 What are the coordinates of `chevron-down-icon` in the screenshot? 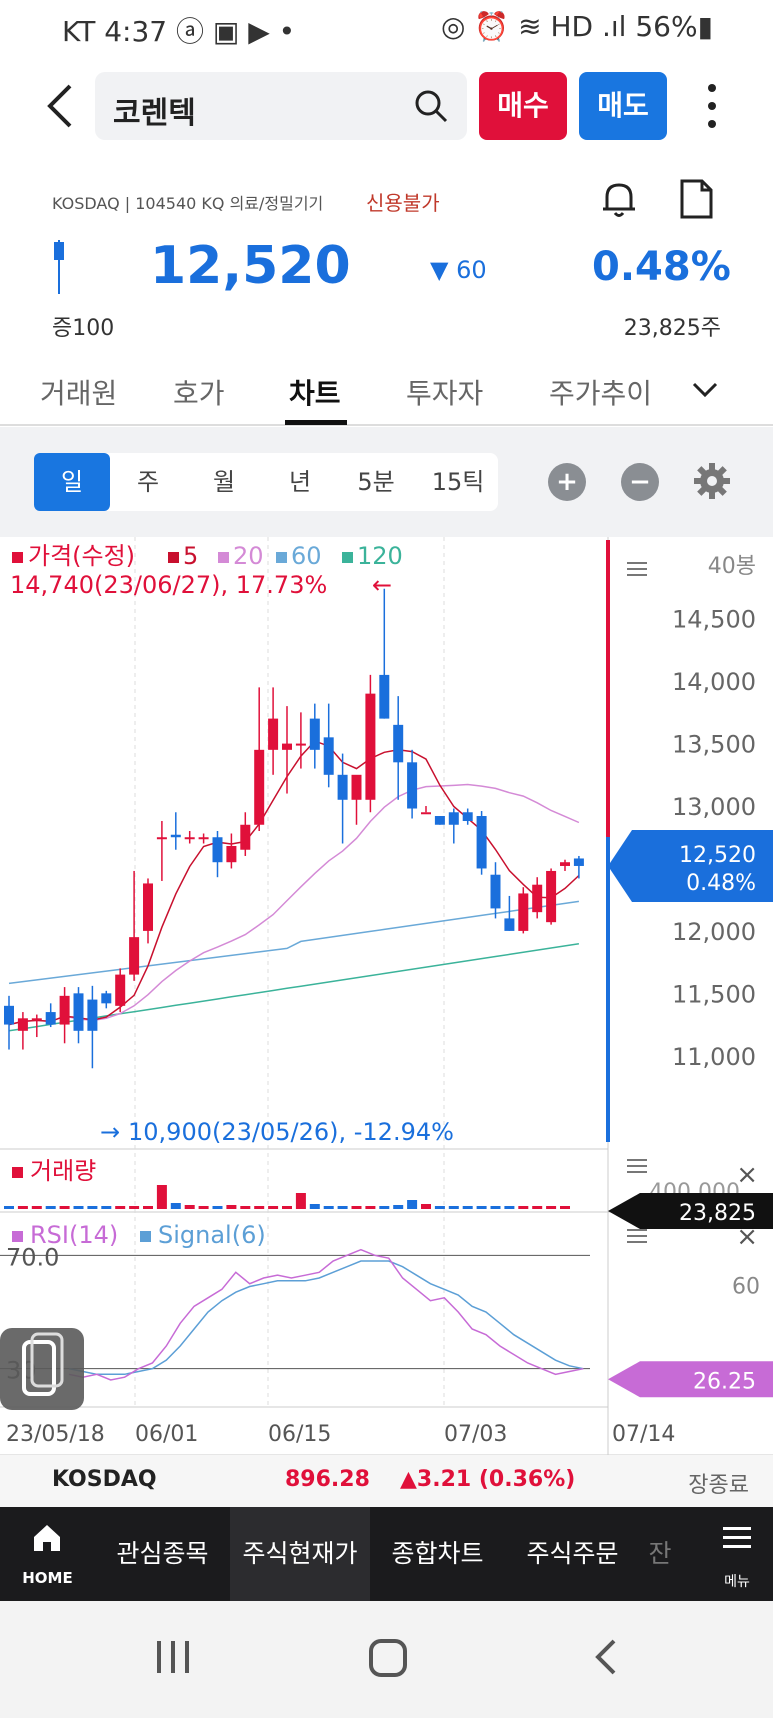 It's located at (705, 390).